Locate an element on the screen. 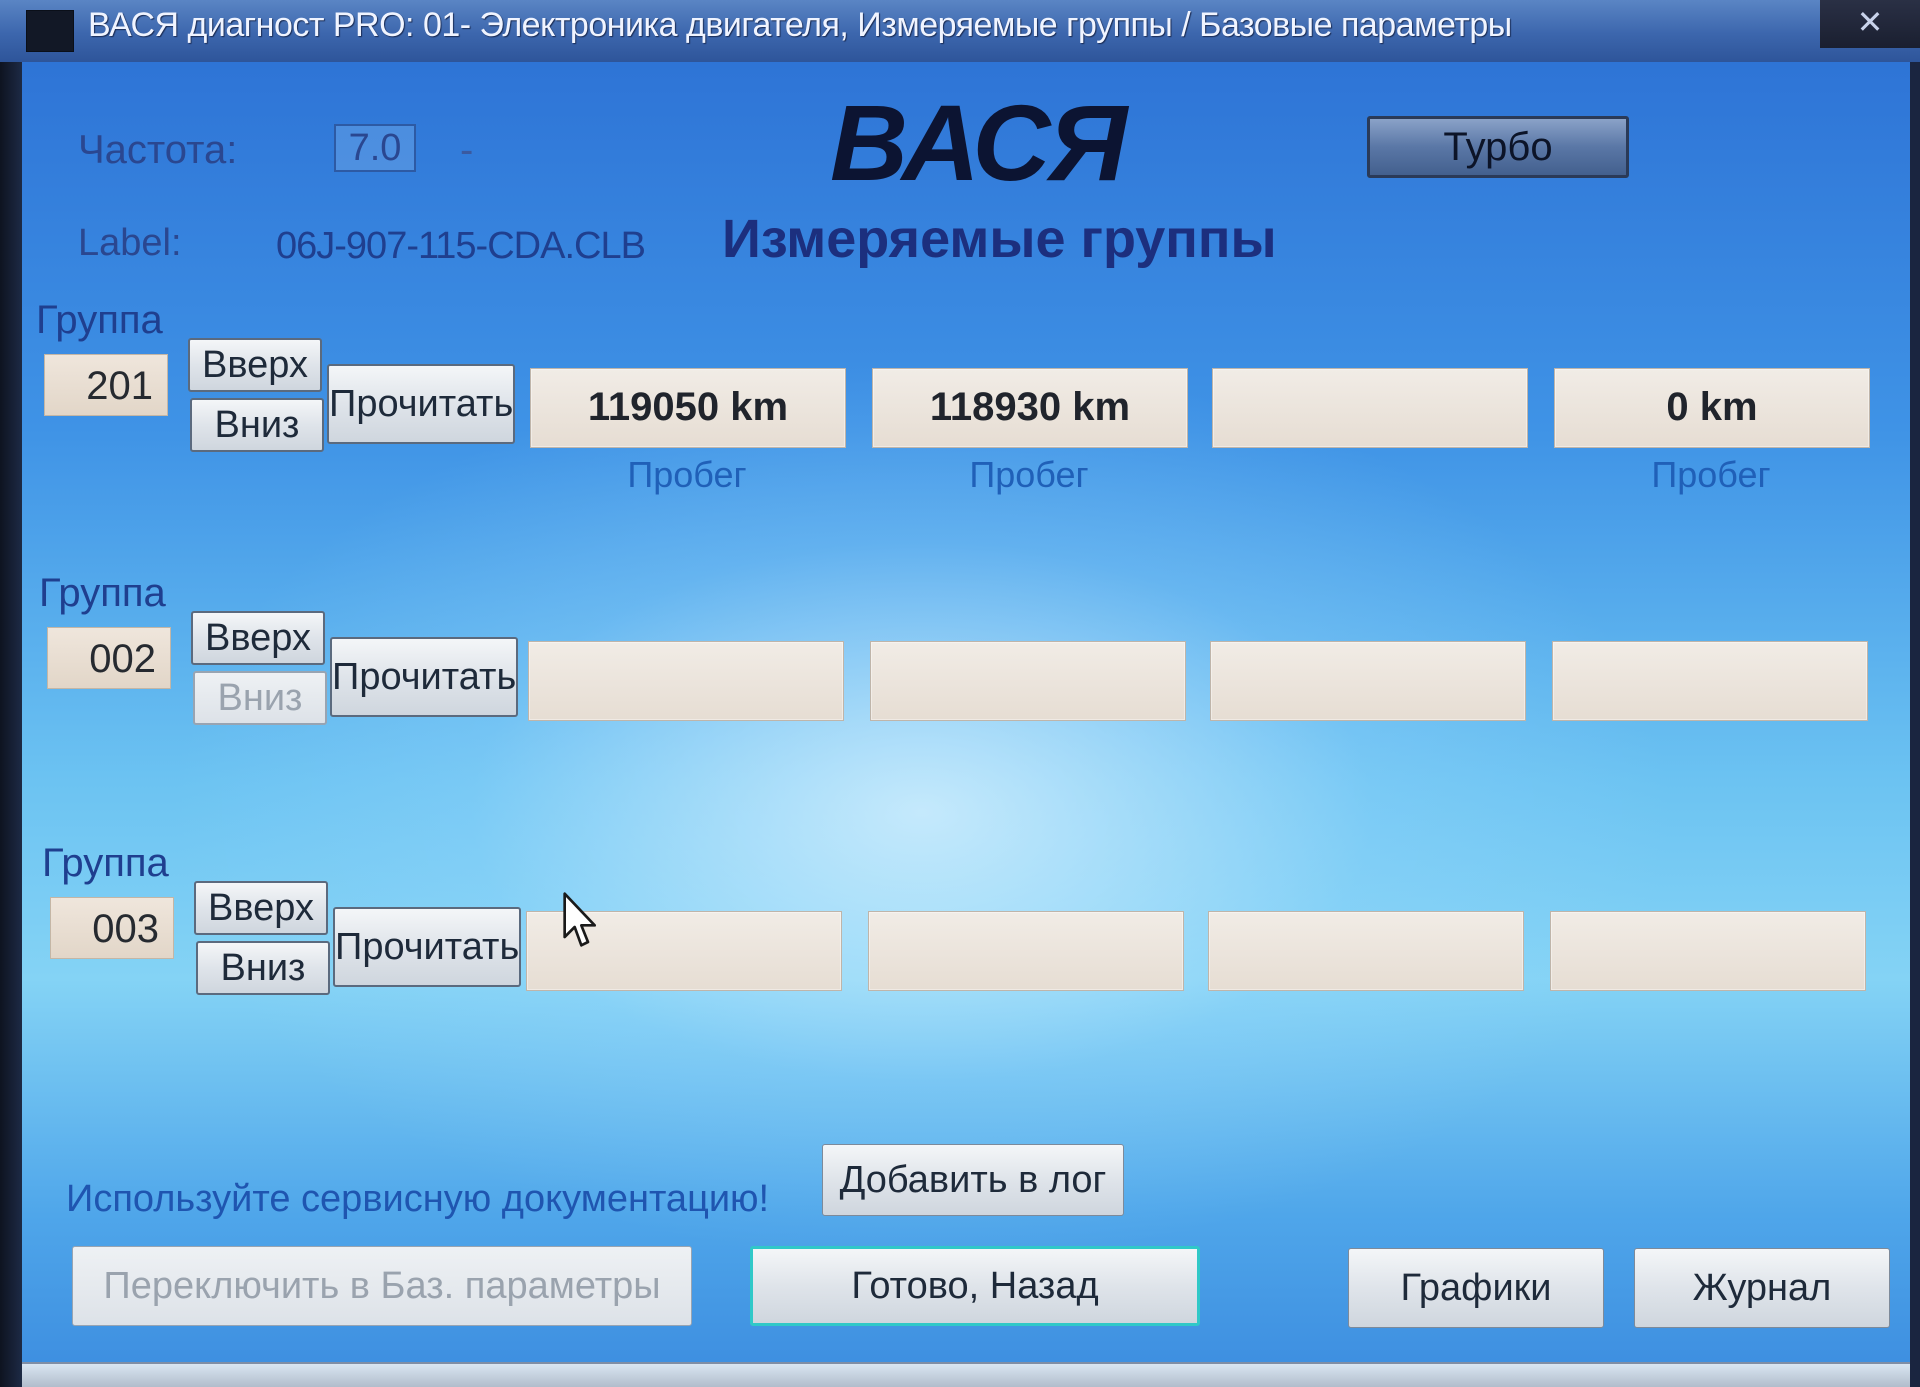 The image size is (1920, 1387). group-number-field: 003 is located at coordinates (112, 928).